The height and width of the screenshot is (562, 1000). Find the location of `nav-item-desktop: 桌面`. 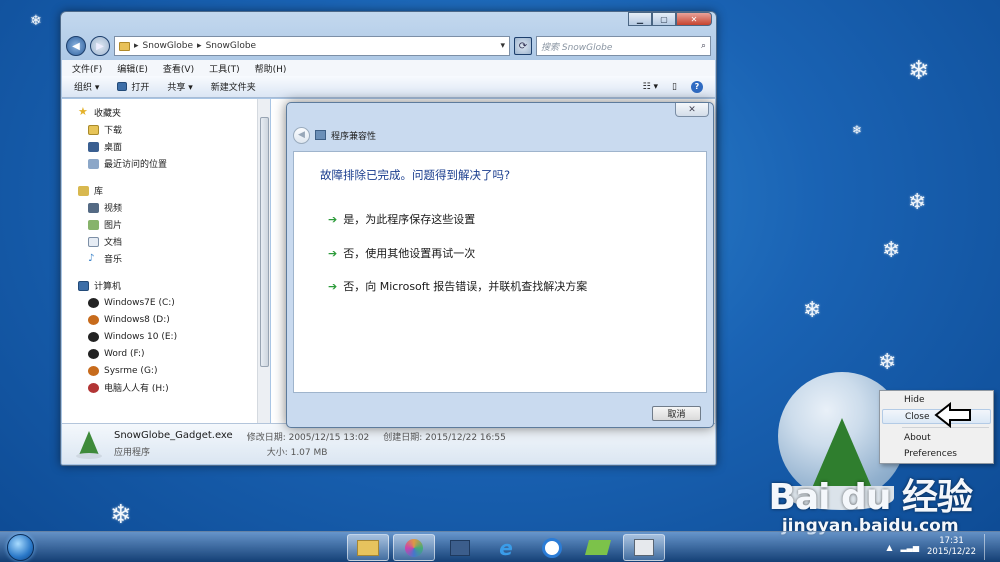

nav-item-desktop: 桌面 is located at coordinates (166, 146).